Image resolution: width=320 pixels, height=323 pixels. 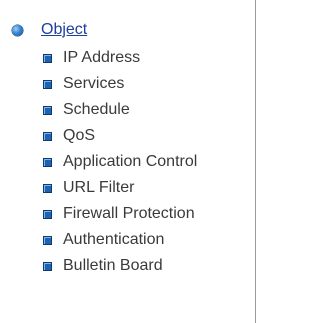 What do you see at coordinates (113, 240) in the screenshot?
I see `nav-item-label: Authentication` at bounding box center [113, 240].